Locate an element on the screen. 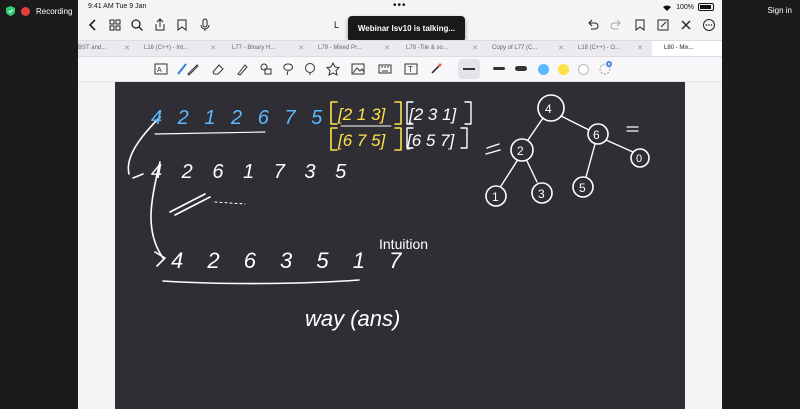  tree-label-5: 5 is located at coordinates (582, 188).